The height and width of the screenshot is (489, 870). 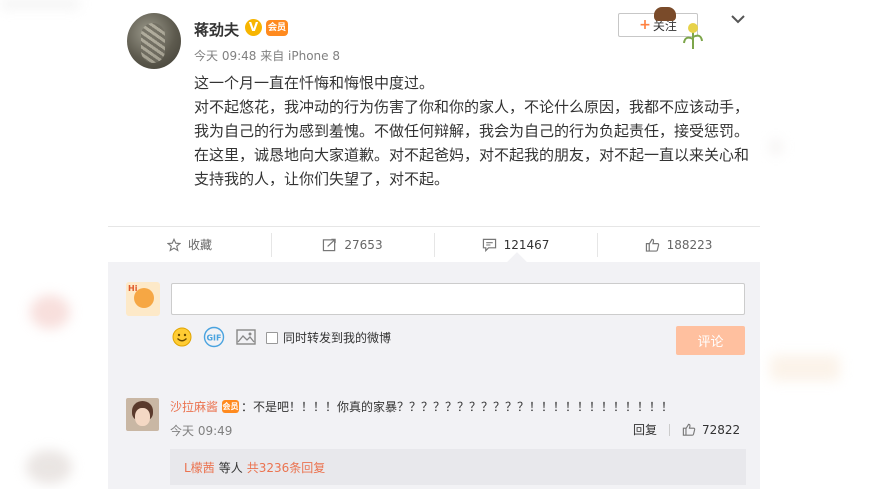 I want to click on author-avatar, so click(x=154, y=41).